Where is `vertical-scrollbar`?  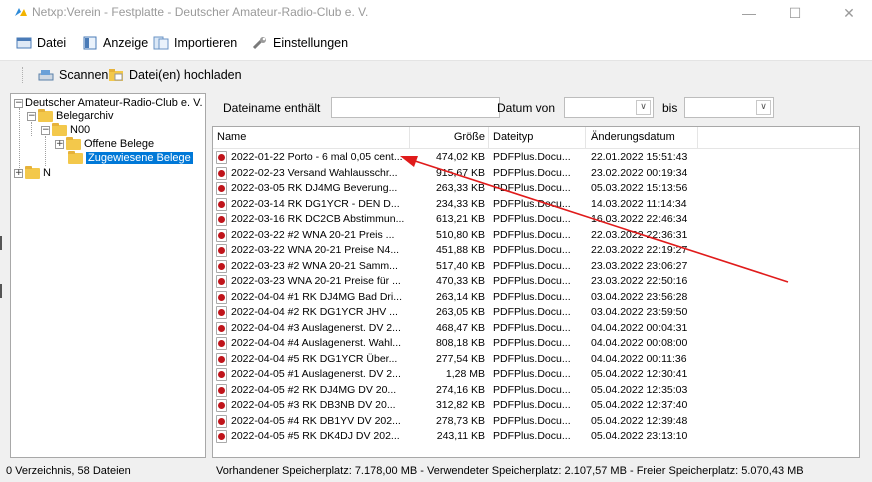 vertical-scrollbar is located at coordinates (866, 292).